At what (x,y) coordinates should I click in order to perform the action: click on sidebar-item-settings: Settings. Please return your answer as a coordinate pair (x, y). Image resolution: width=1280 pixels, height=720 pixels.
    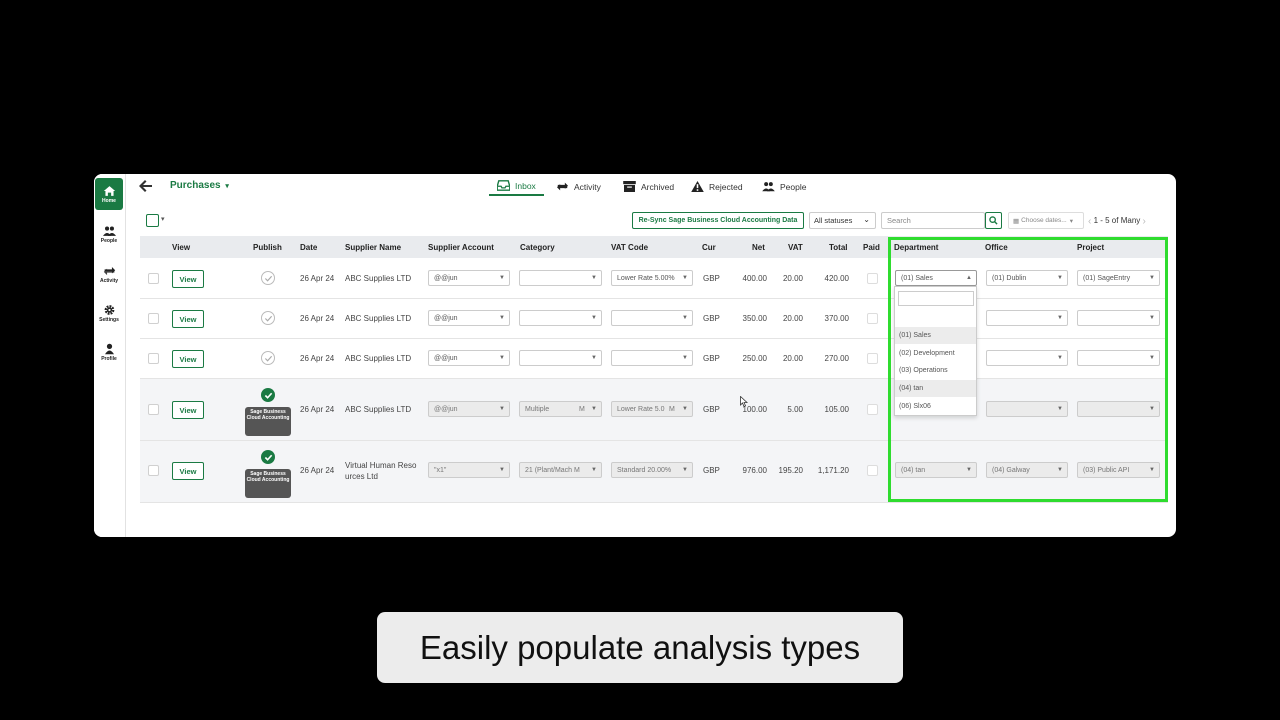
    Looking at the image, I should click on (109, 313).